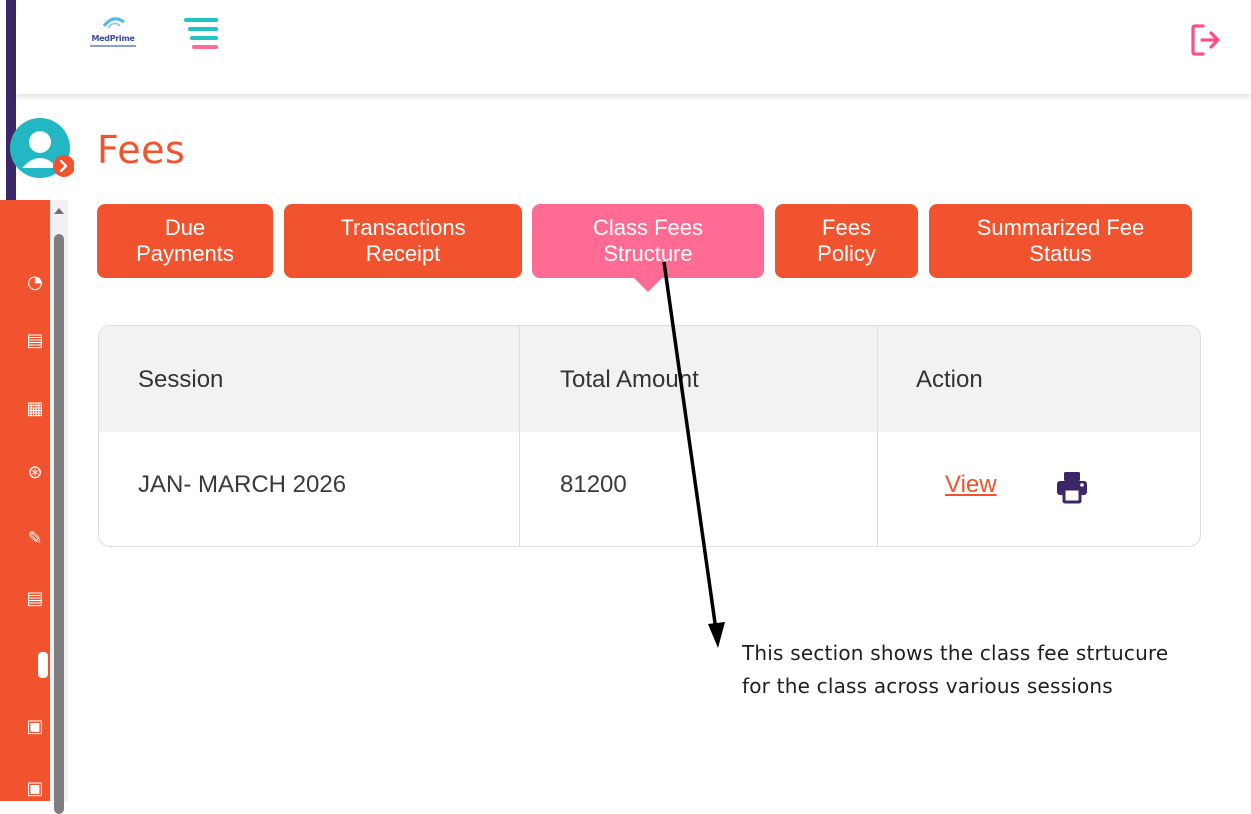 Image resolution: width=1251 pixels, height=814 pixels. What do you see at coordinates (59, 211) in the screenshot?
I see `scroll-up-icon` at bounding box center [59, 211].